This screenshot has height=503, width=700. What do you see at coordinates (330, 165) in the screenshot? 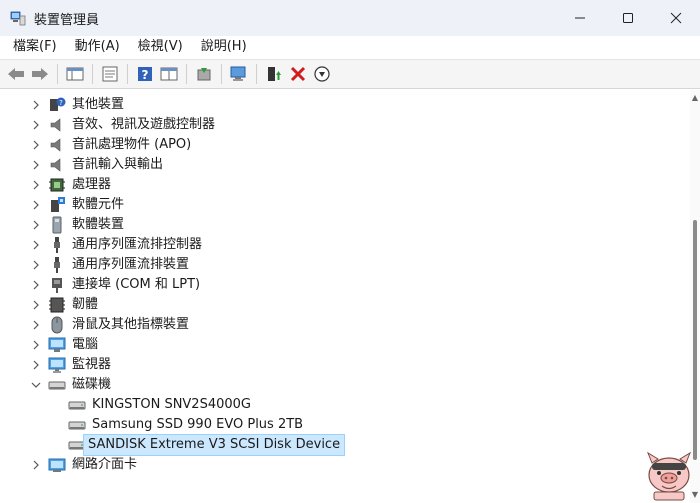
I see `tree-category: 音訊輸入與輸出` at bounding box center [330, 165].